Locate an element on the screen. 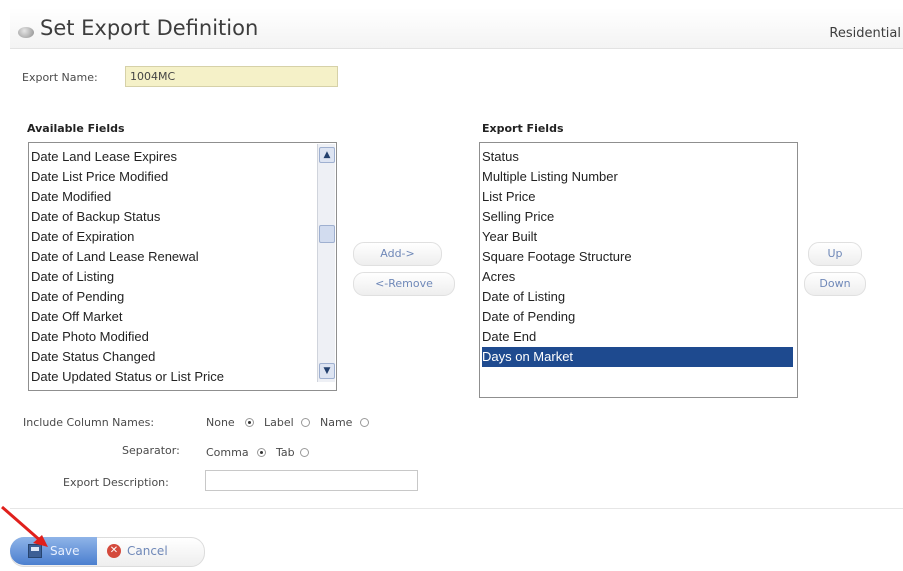  footer-divider is located at coordinates (456, 508).